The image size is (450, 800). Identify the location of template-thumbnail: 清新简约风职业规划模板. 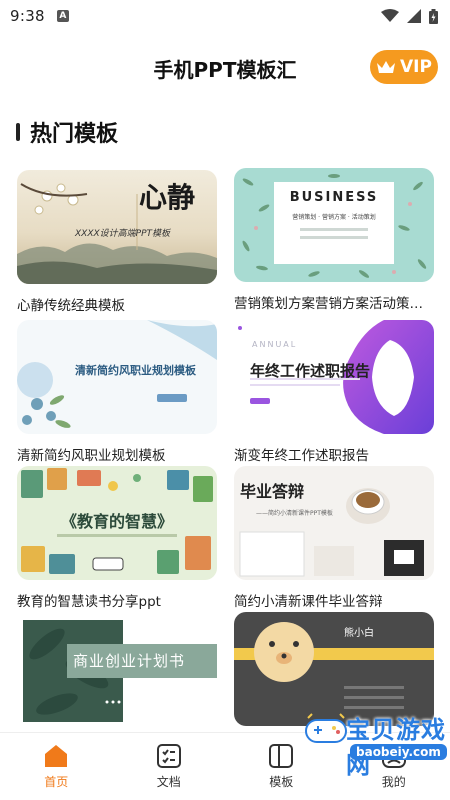
(117, 377).